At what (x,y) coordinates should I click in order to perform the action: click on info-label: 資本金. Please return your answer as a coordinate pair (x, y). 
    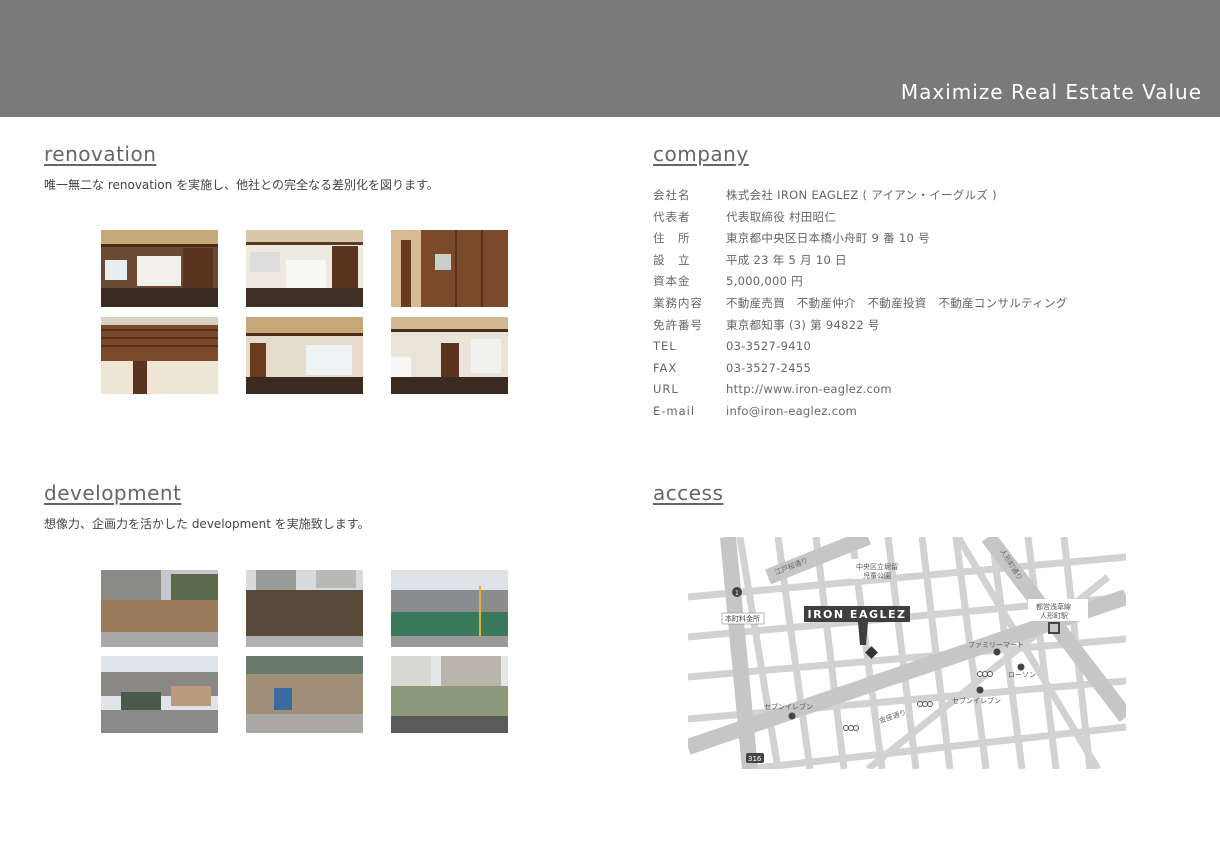
    Looking at the image, I should click on (672, 281).